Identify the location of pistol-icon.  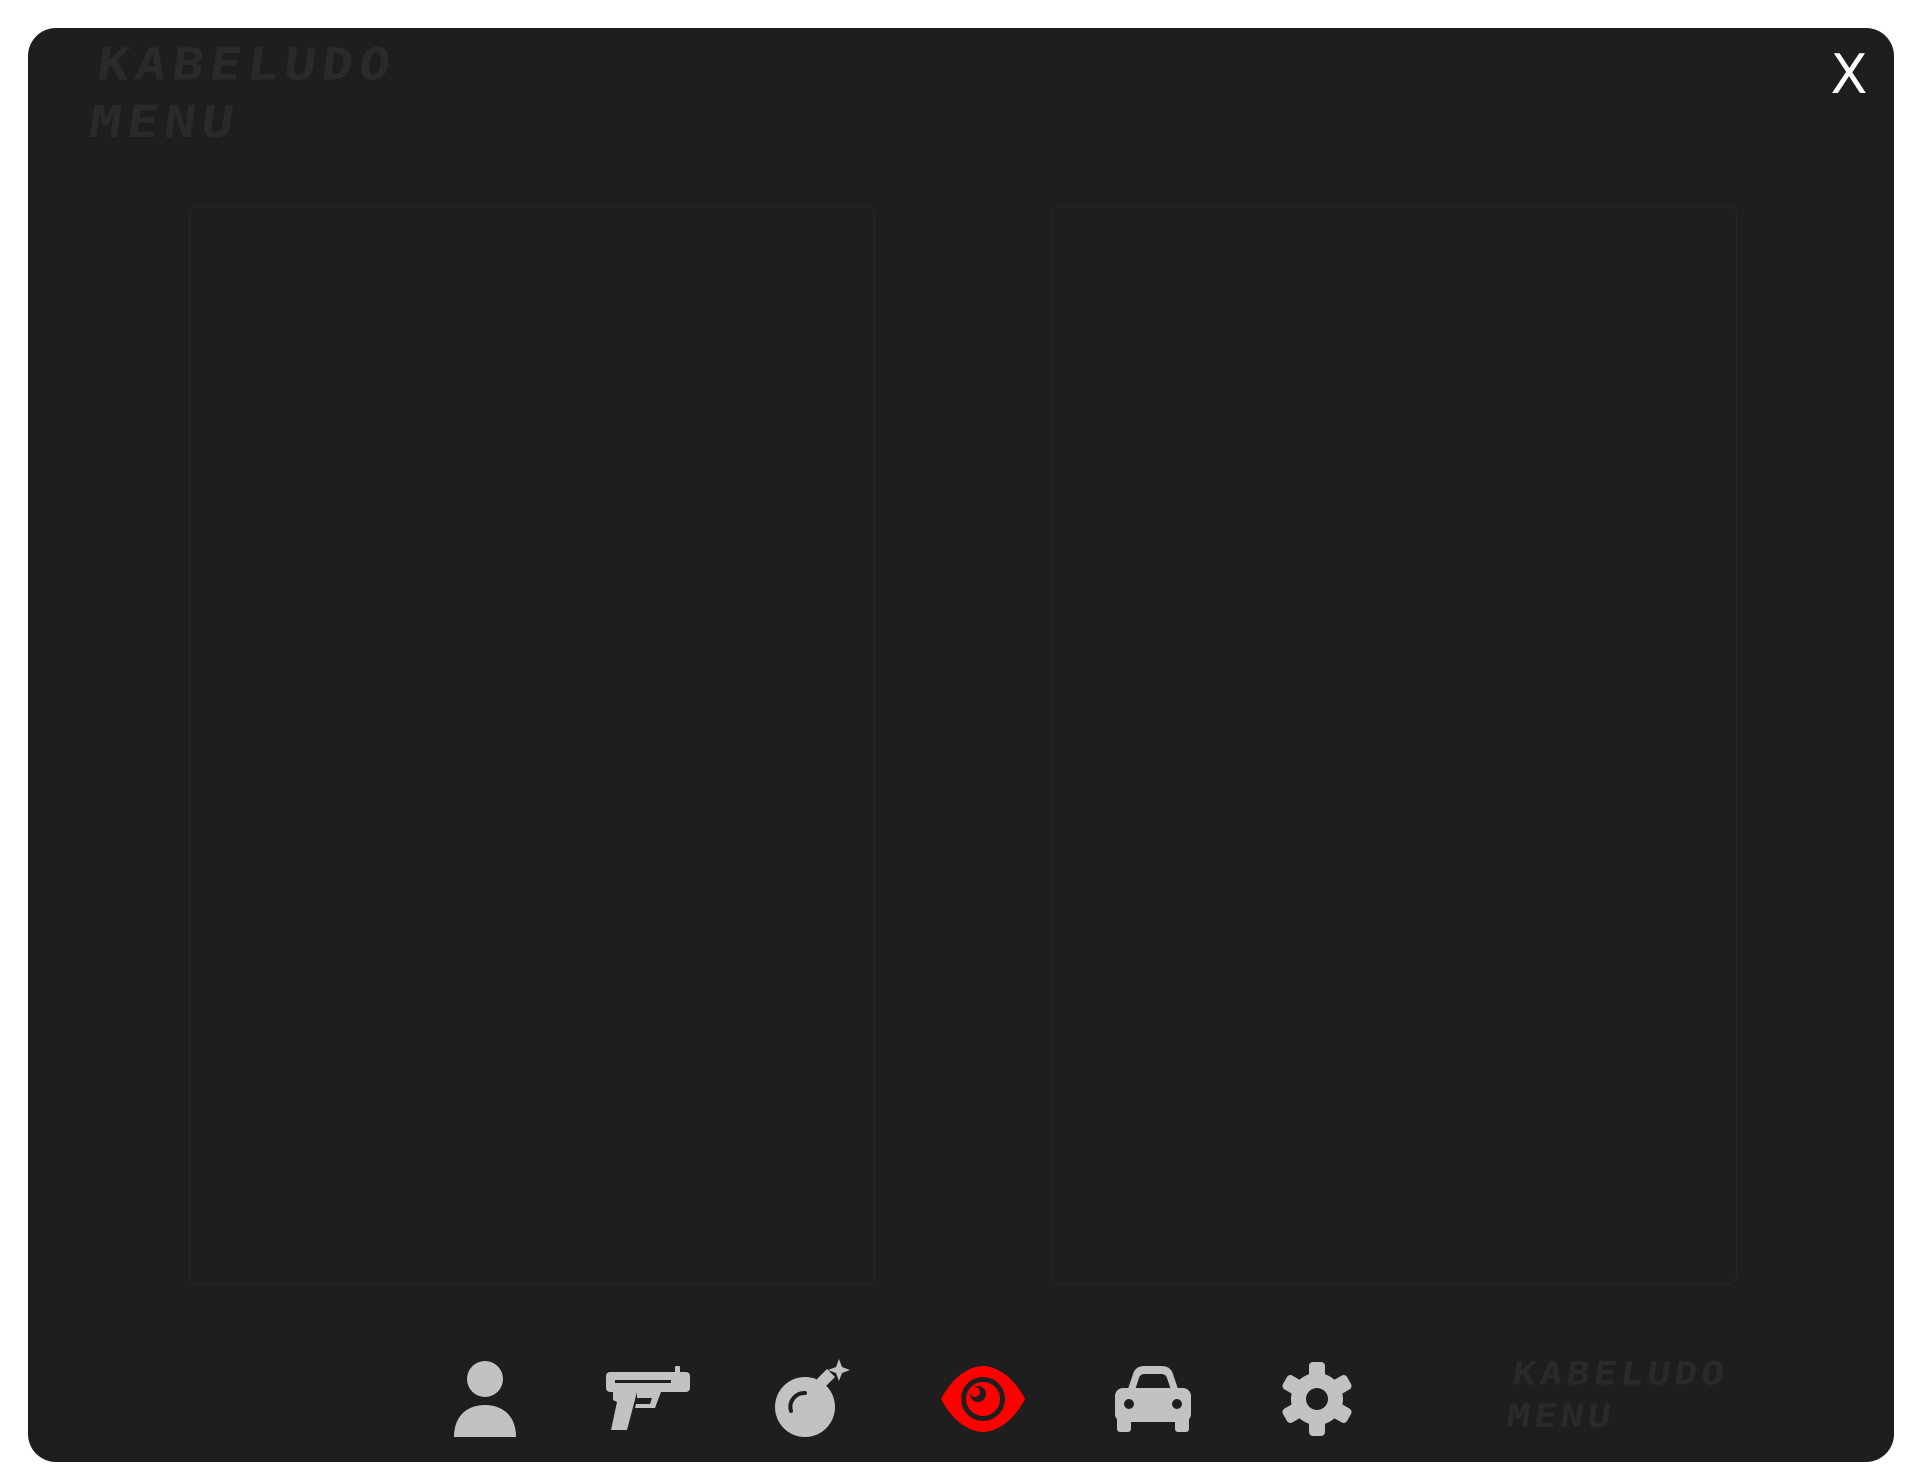
(648, 1398).